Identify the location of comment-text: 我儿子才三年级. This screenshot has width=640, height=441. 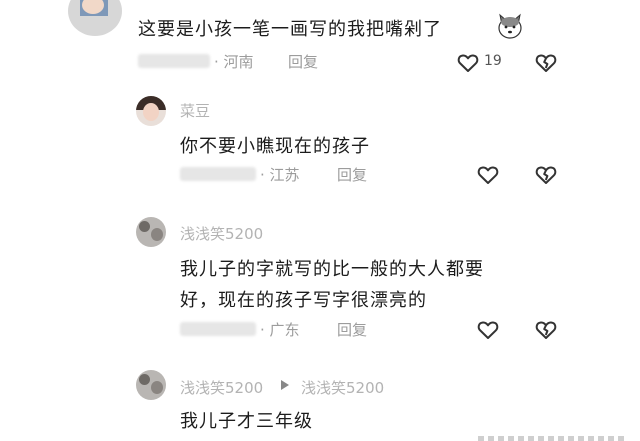
(246, 421).